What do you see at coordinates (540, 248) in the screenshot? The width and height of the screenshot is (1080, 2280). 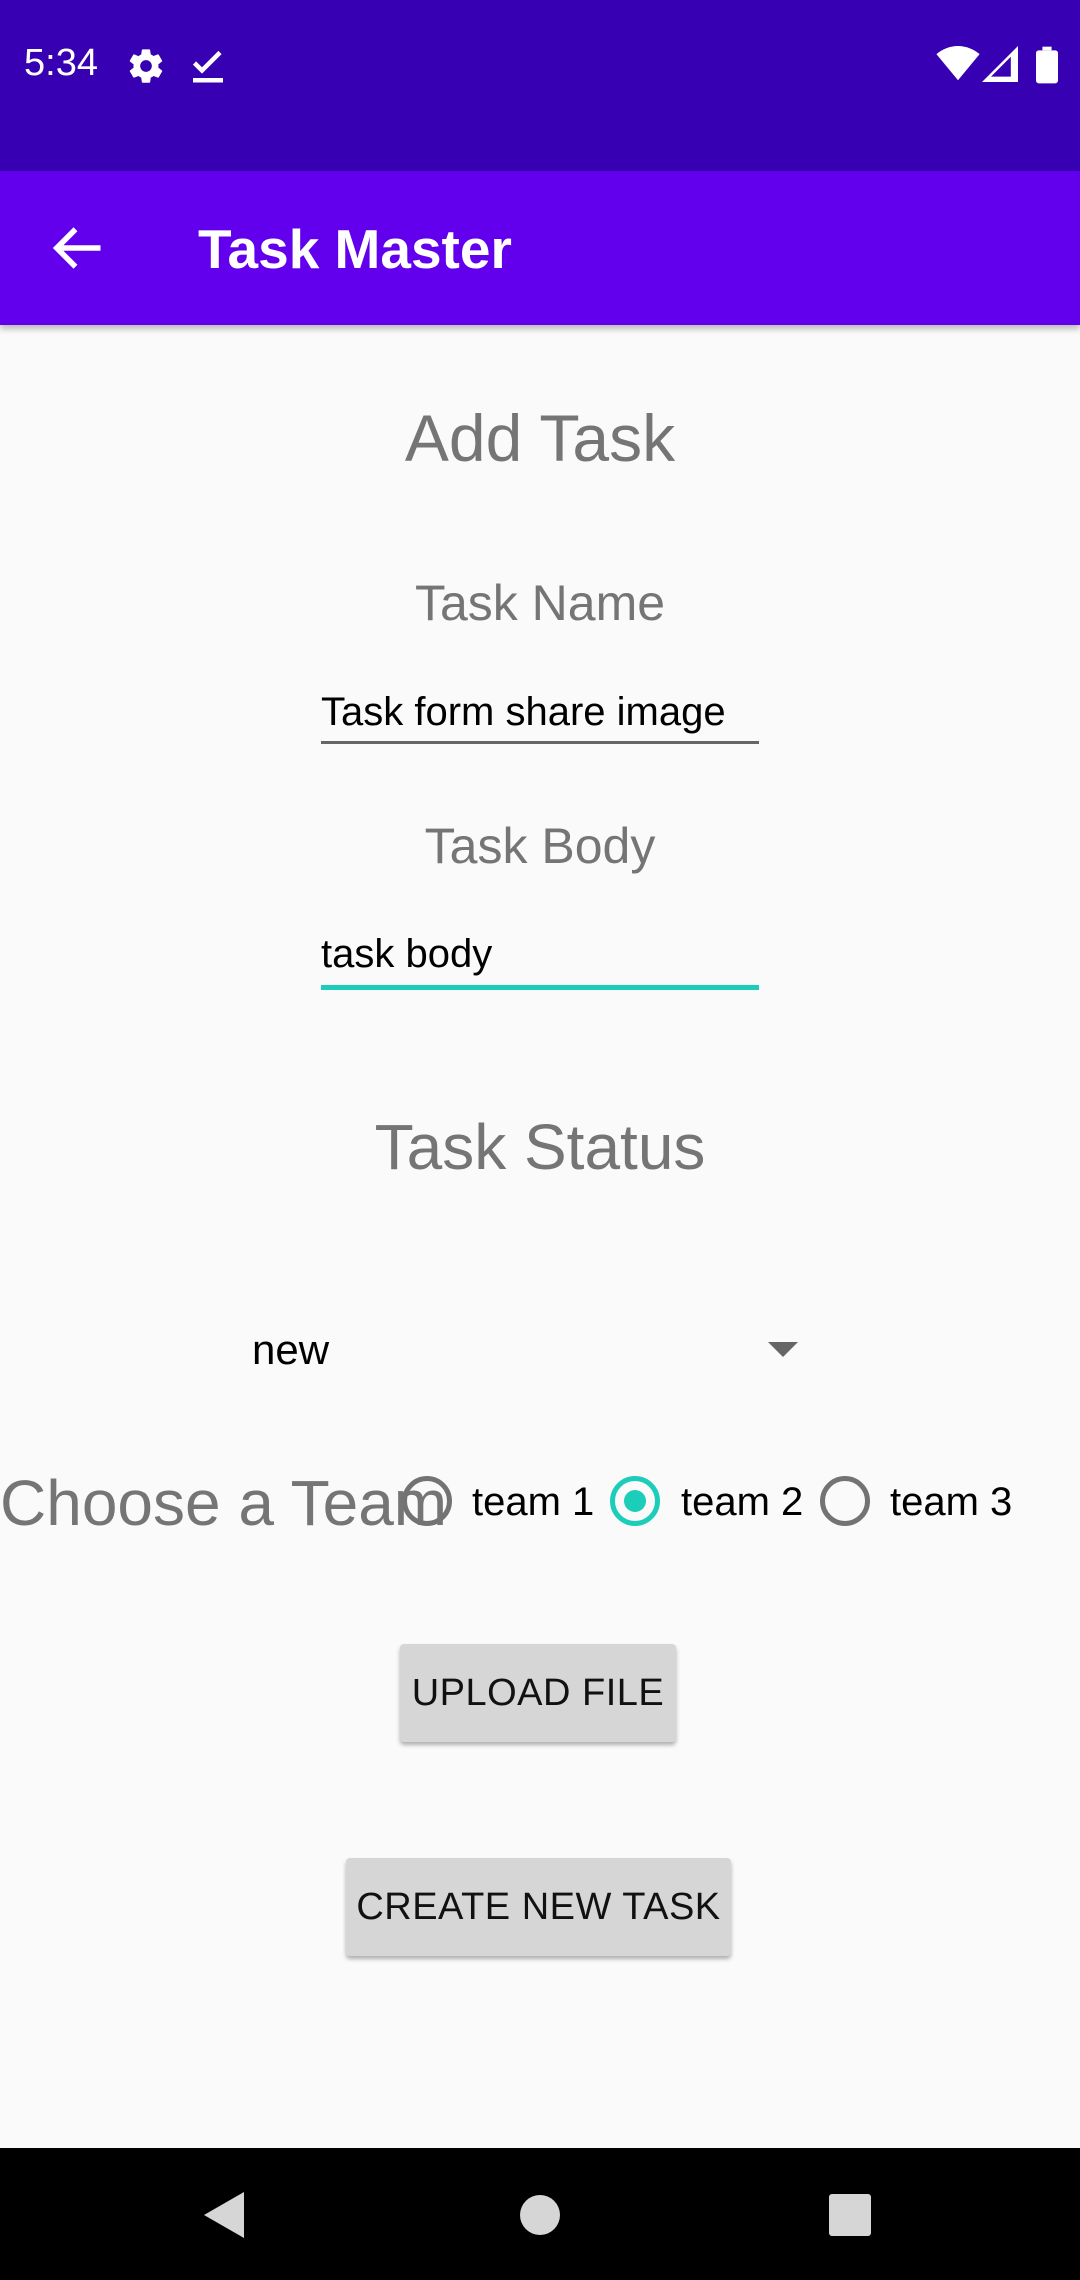 I see `app-bar: Task Master` at bounding box center [540, 248].